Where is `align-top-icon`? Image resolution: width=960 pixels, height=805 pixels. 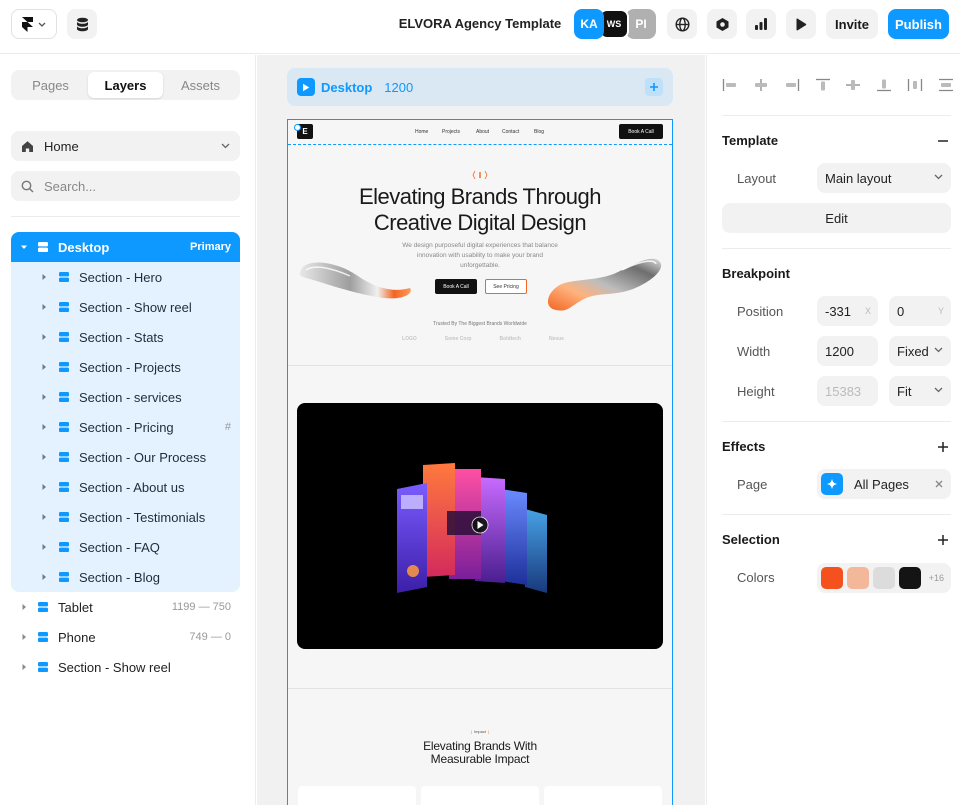 align-top-icon is located at coordinates (823, 85).